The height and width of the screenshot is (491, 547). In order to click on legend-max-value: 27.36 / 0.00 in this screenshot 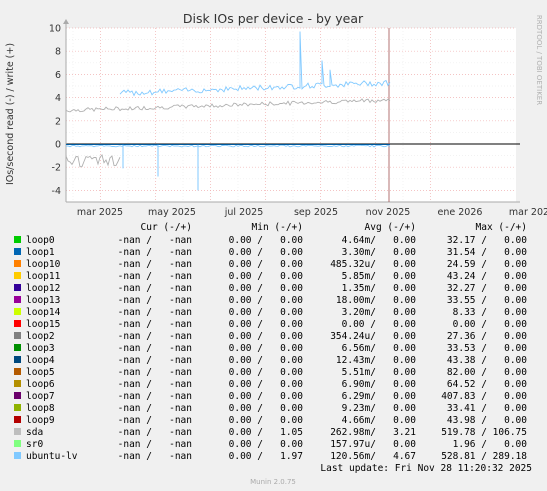, I will do `click(487, 336)`.